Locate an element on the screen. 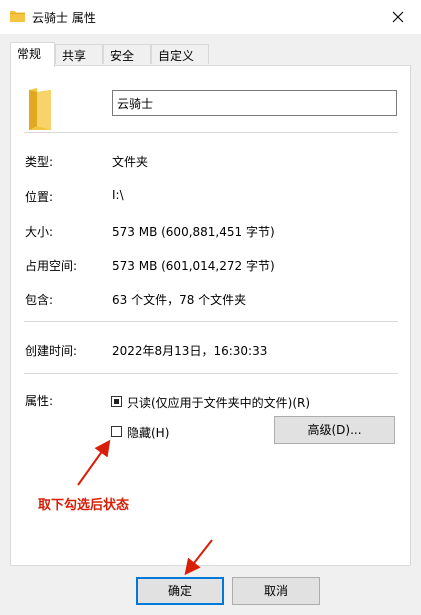 Image resolution: width=421 pixels, height=615 pixels. tab-label: 安全 is located at coordinates (122, 56).